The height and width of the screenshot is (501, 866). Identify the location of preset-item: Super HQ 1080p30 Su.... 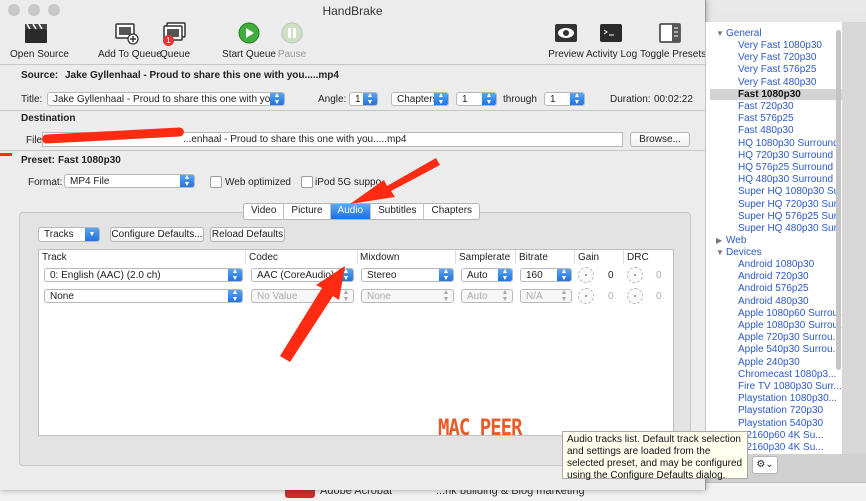
(793, 191).